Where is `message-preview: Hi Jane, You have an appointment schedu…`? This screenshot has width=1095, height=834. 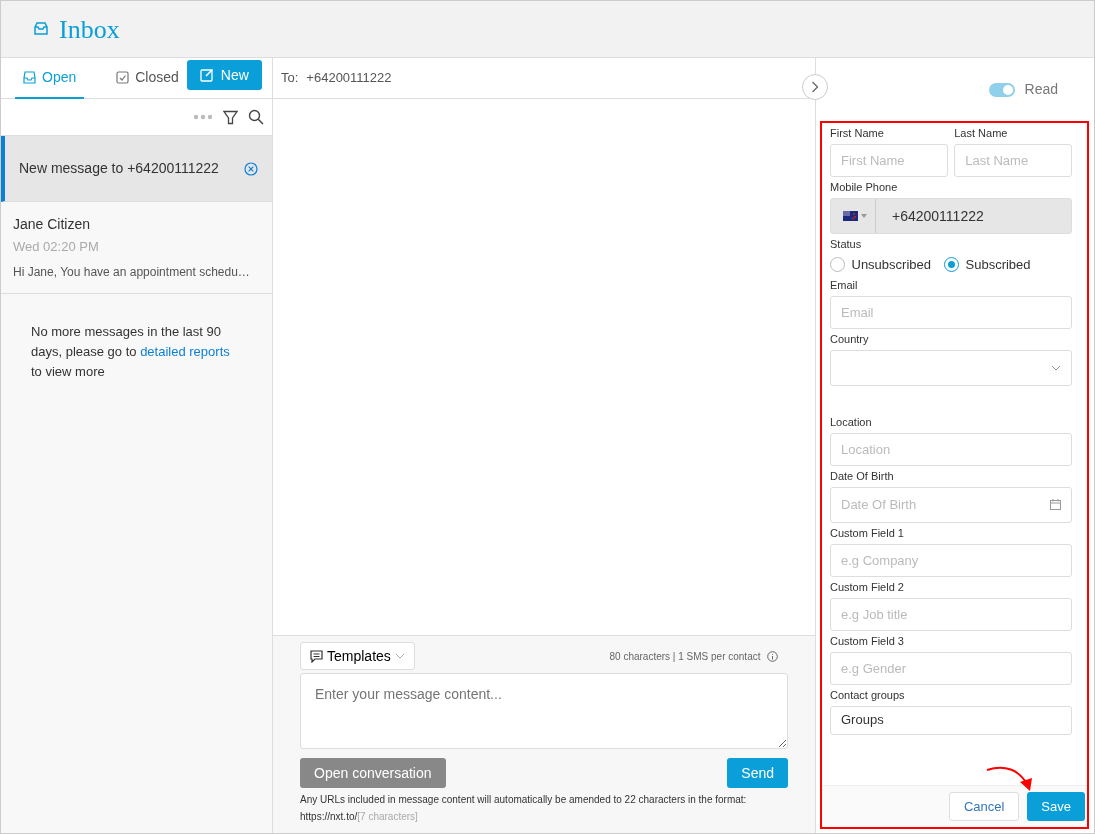 message-preview: Hi Jane, You have an appointment schedu… is located at coordinates (132, 272).